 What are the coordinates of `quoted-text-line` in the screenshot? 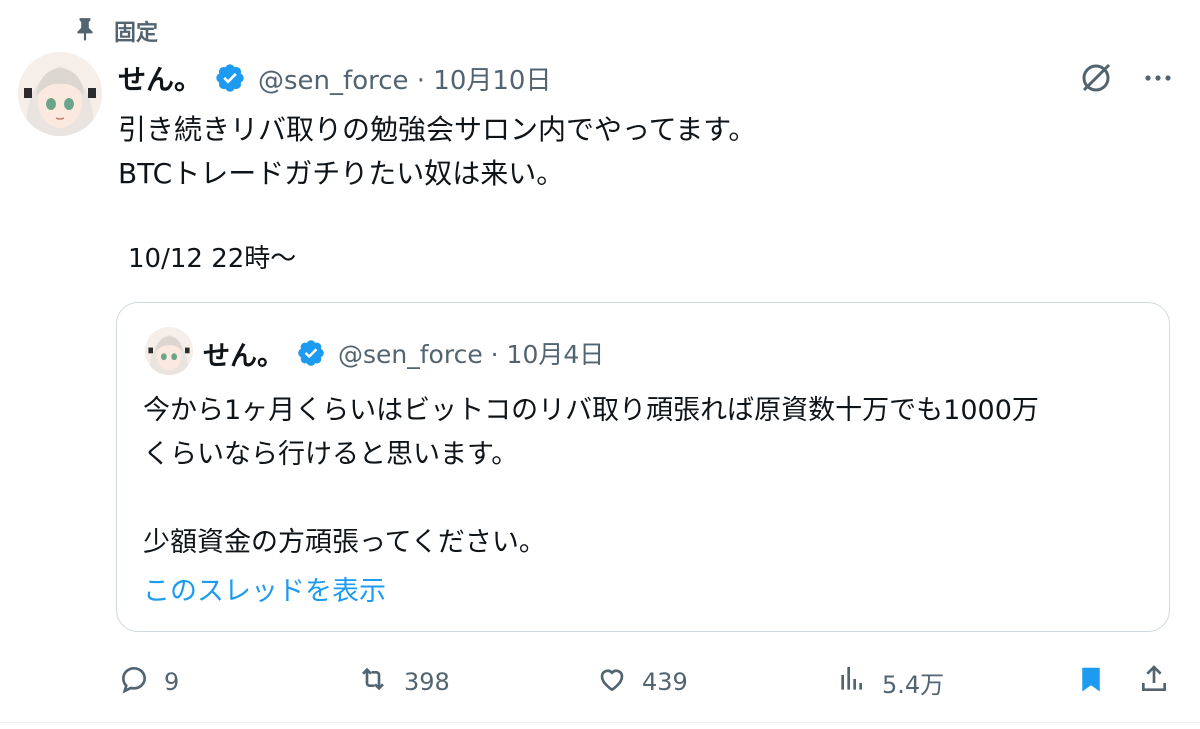 It's located at (591, 499).